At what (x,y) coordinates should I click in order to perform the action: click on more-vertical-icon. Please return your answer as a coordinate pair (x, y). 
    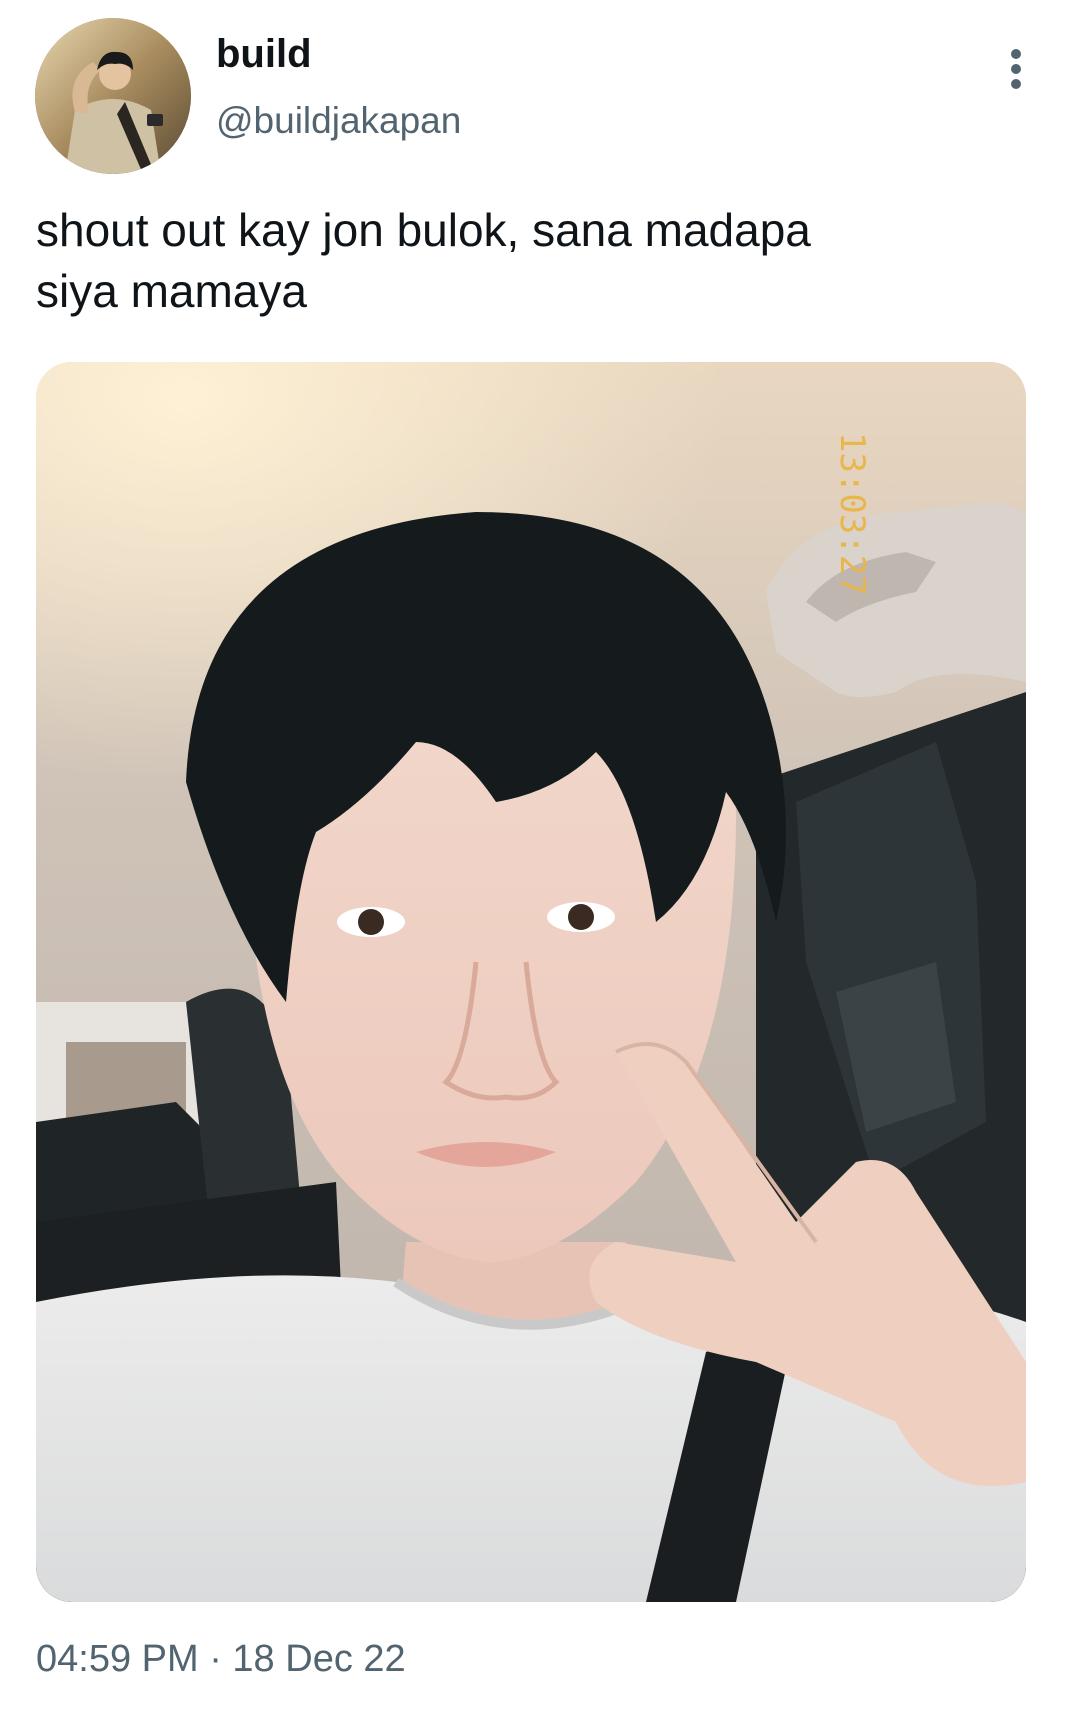
    Looking at the image, I should click on (1016, 69).